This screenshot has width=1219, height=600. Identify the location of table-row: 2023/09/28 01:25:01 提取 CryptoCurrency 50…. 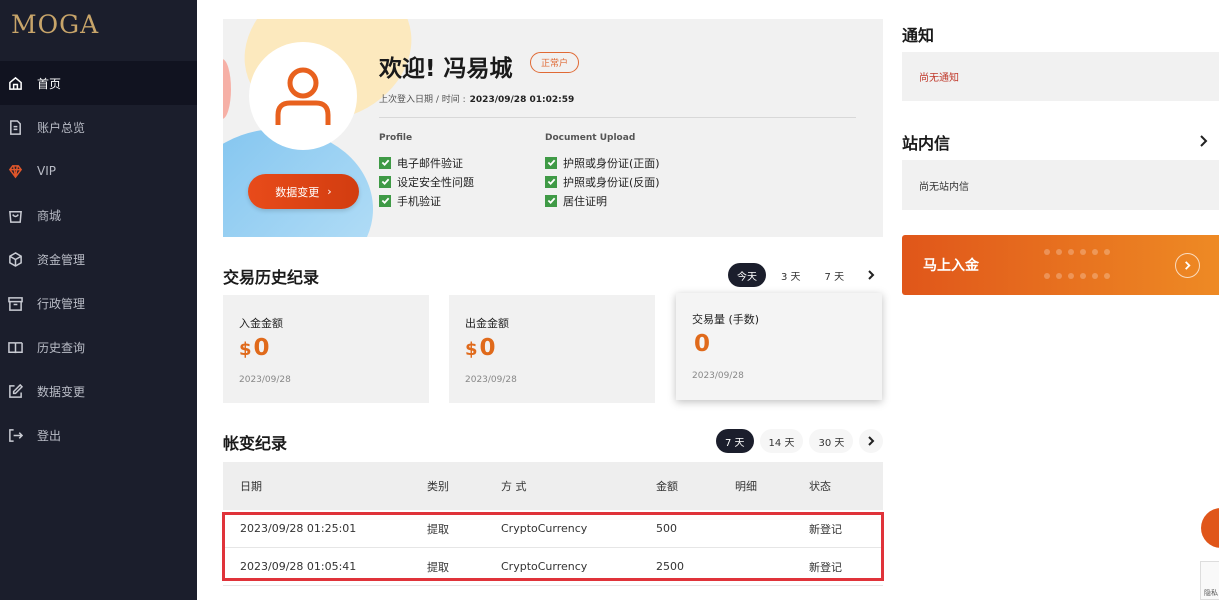
(553, 529).